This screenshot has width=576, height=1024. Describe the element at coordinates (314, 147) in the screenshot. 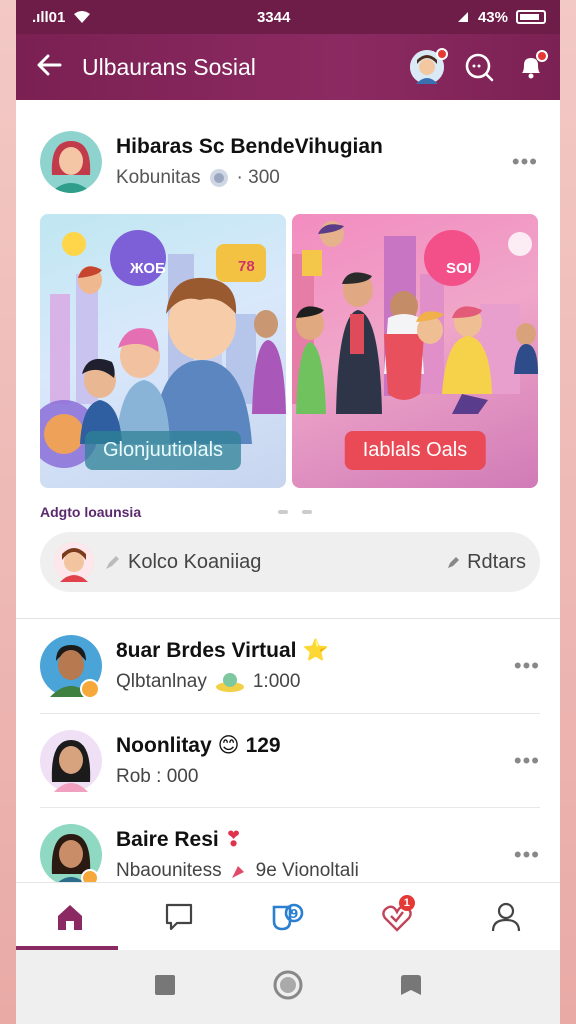

I see `post-author-name: Hibaras Sc BendeVihugian` at that location.